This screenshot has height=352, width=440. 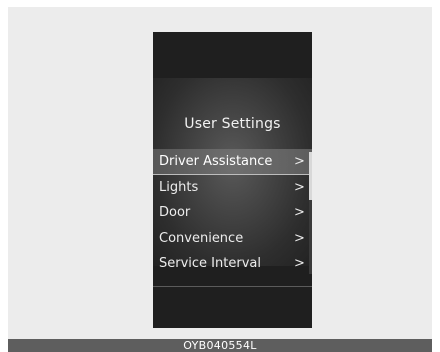 I want to click on menu-item-label: Service Interval, so click(x=210, y=264).